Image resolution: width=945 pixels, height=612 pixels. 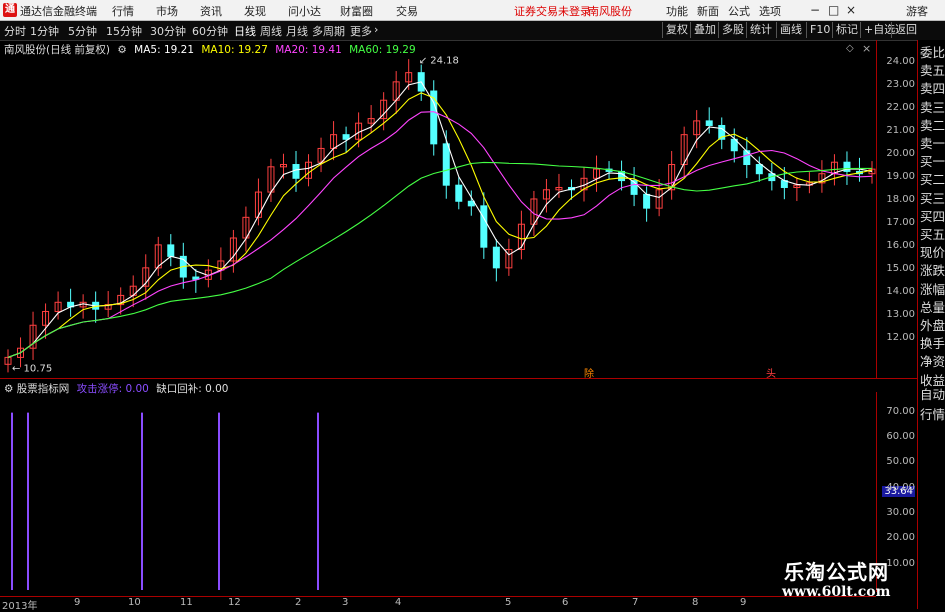 I want to click on price-tick: 16.00, so click(x=900, y=246).